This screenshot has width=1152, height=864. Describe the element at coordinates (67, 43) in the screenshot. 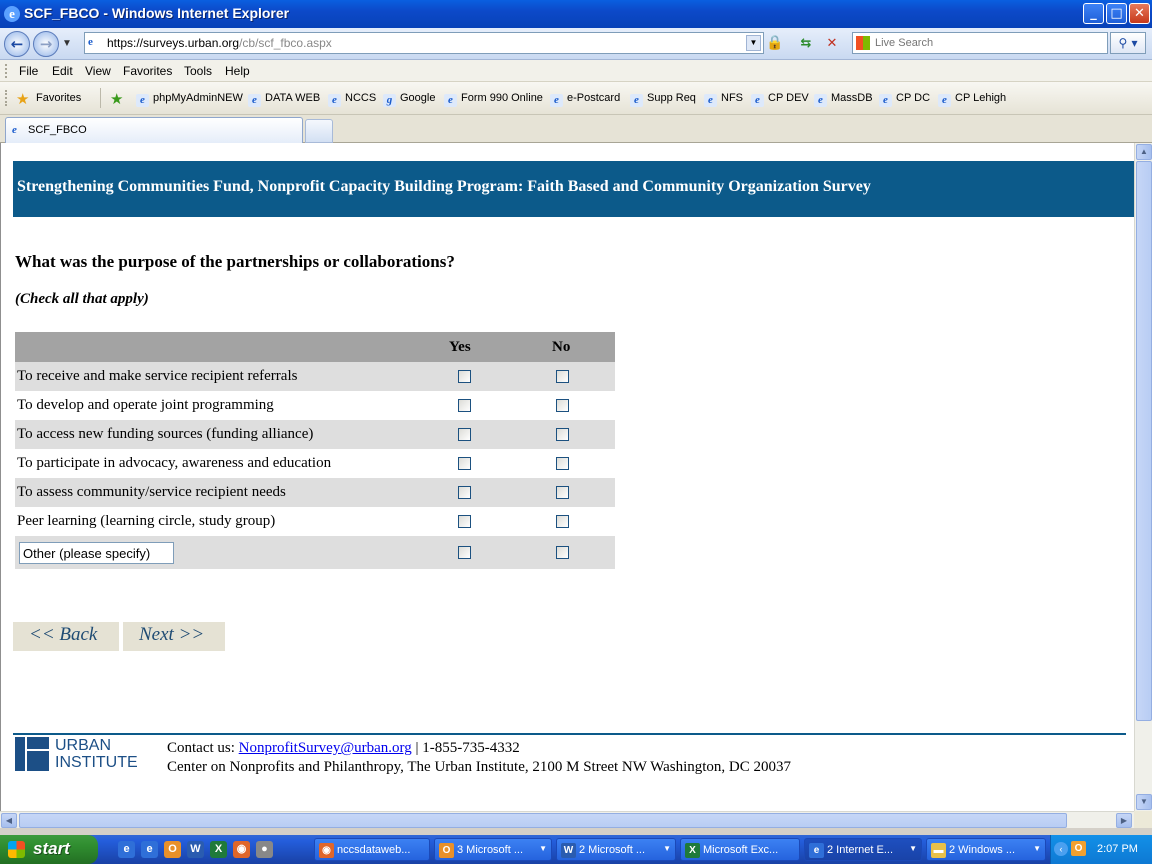

I see `history-dropdown-icon: ▼` at that location.